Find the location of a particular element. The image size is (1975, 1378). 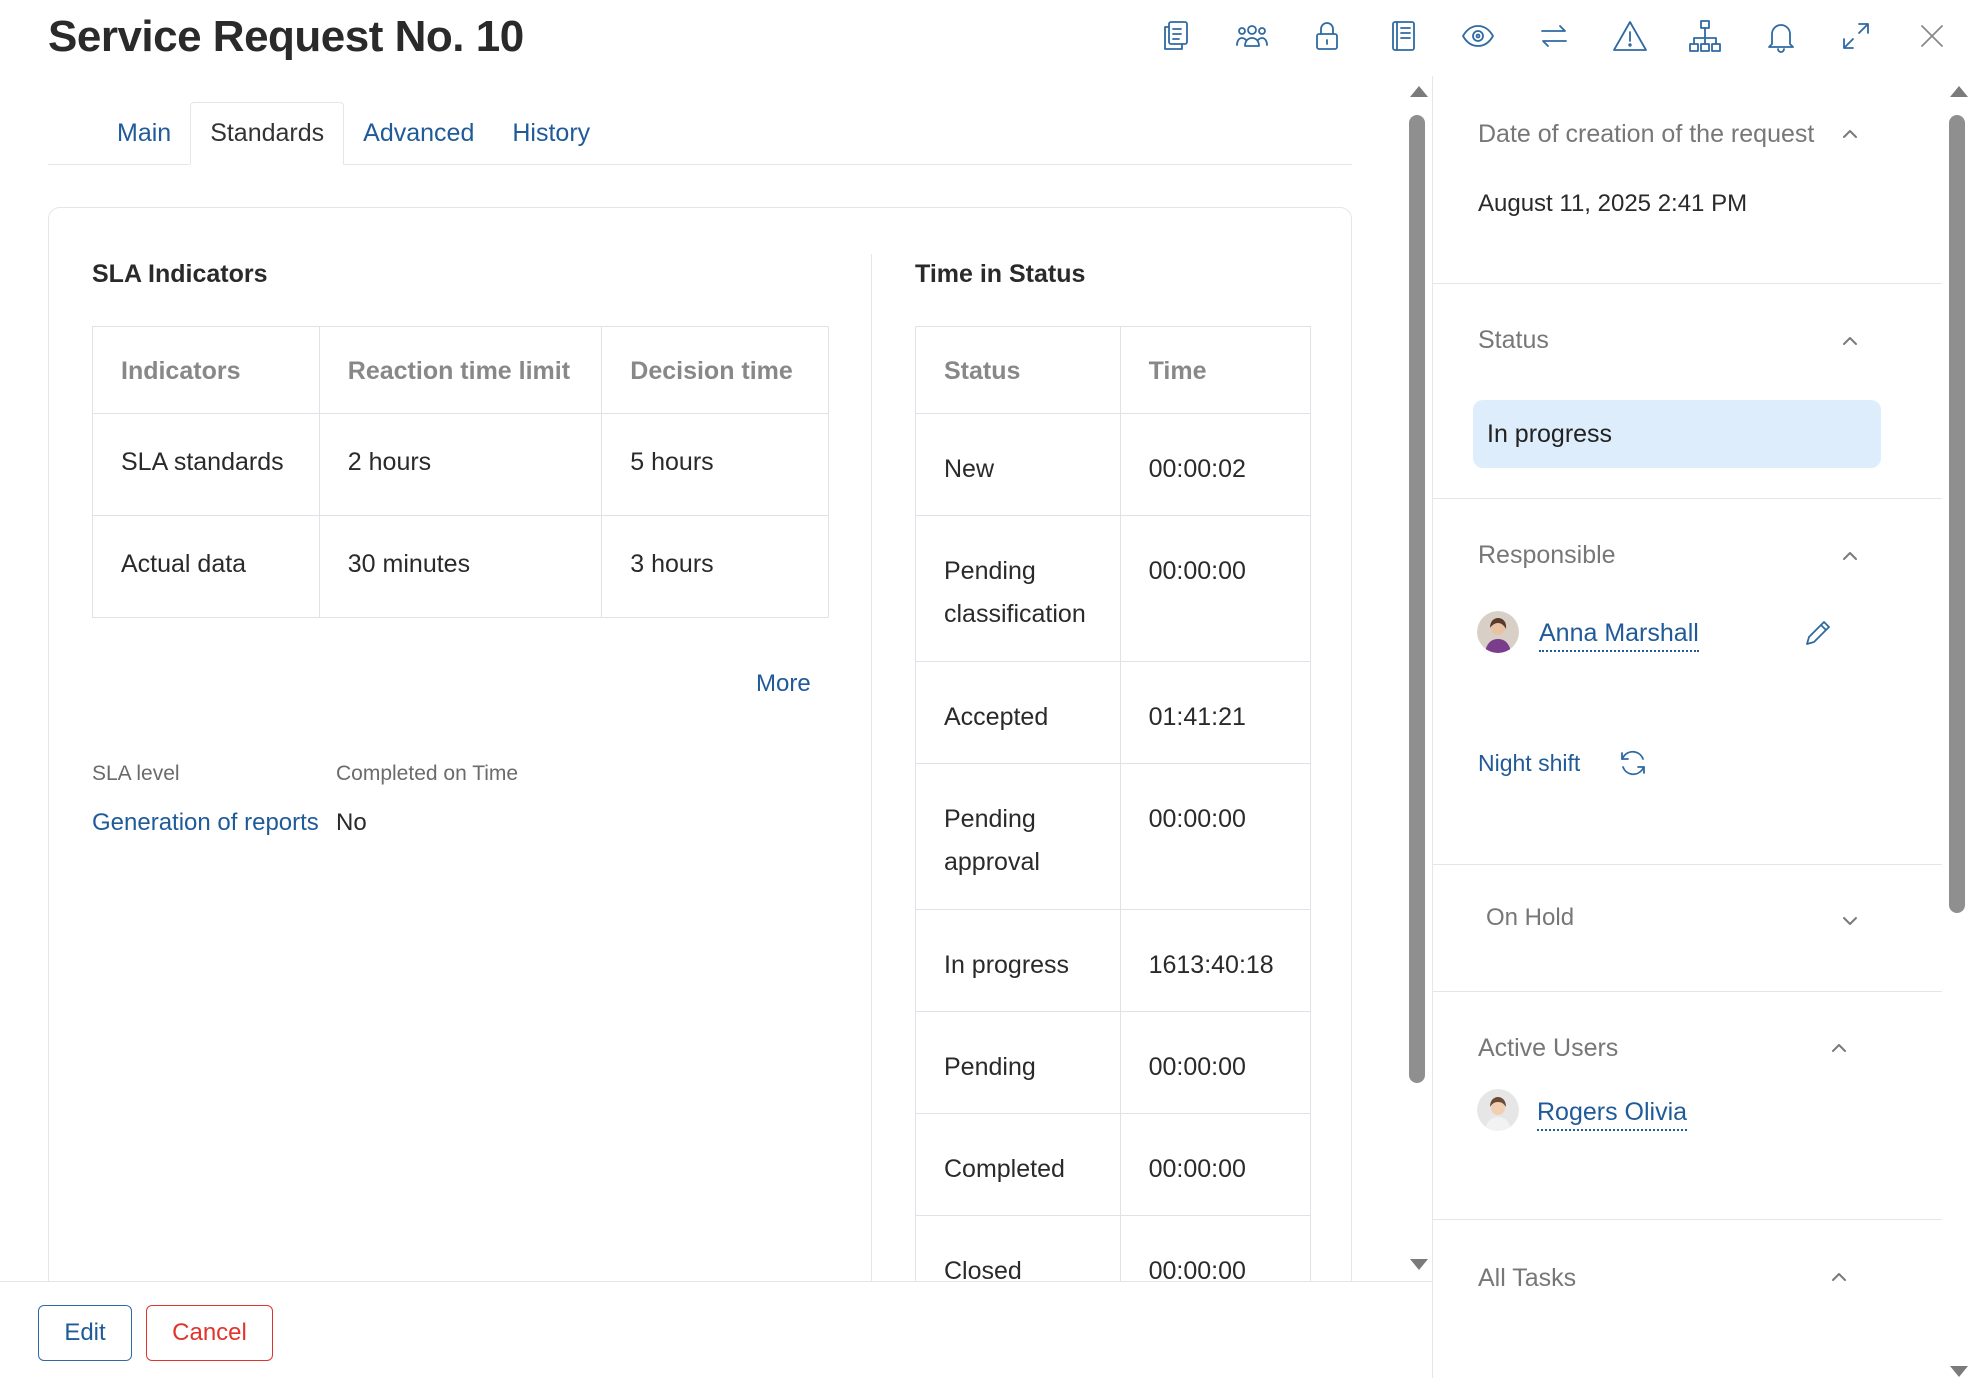

footer: Edit Cancel is located at coordinates (716, 1329).